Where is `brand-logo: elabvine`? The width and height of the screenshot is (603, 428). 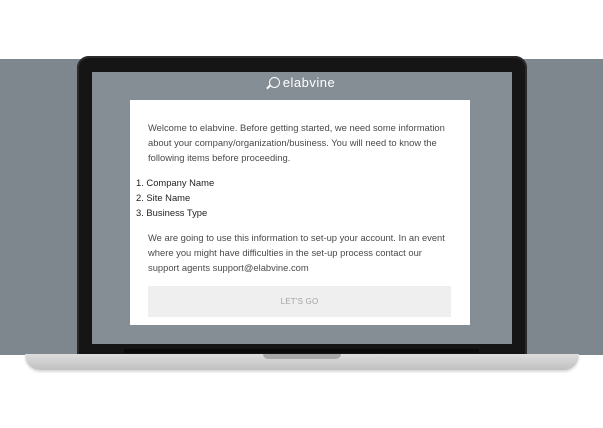 brand-logo: elabvine is located at coordinates (302, 82).